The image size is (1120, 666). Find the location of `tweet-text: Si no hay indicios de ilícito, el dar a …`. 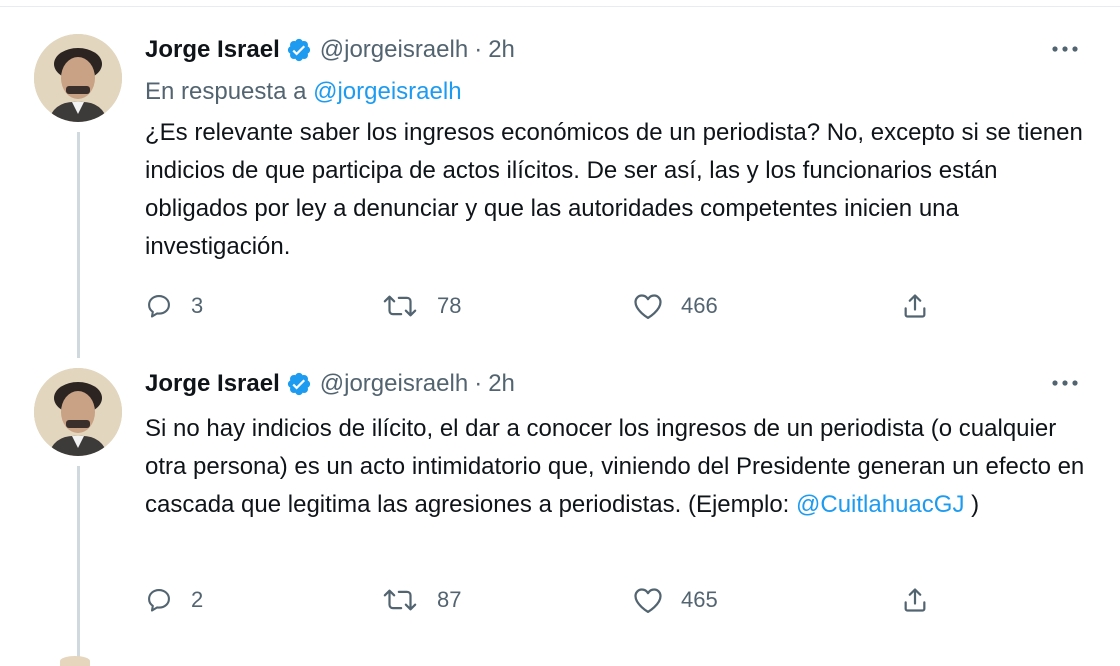

tweet-text: Si no hay indicios de ilícito, el dar a … is located at coordinates (615, 467).